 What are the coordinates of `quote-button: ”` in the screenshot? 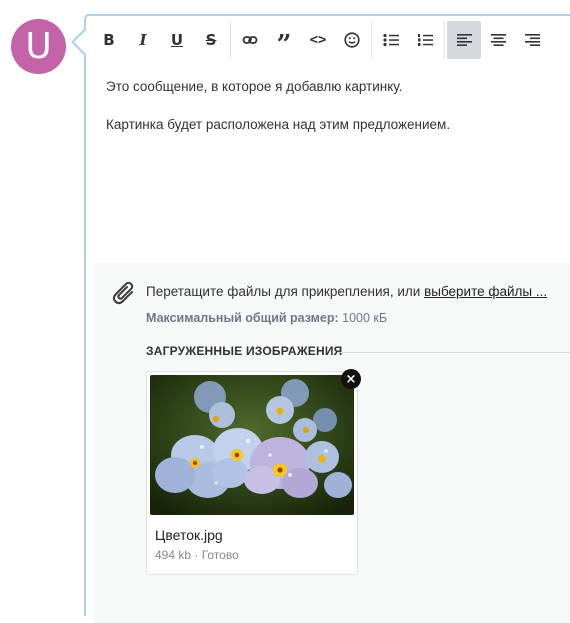 It's located at (284, 40).